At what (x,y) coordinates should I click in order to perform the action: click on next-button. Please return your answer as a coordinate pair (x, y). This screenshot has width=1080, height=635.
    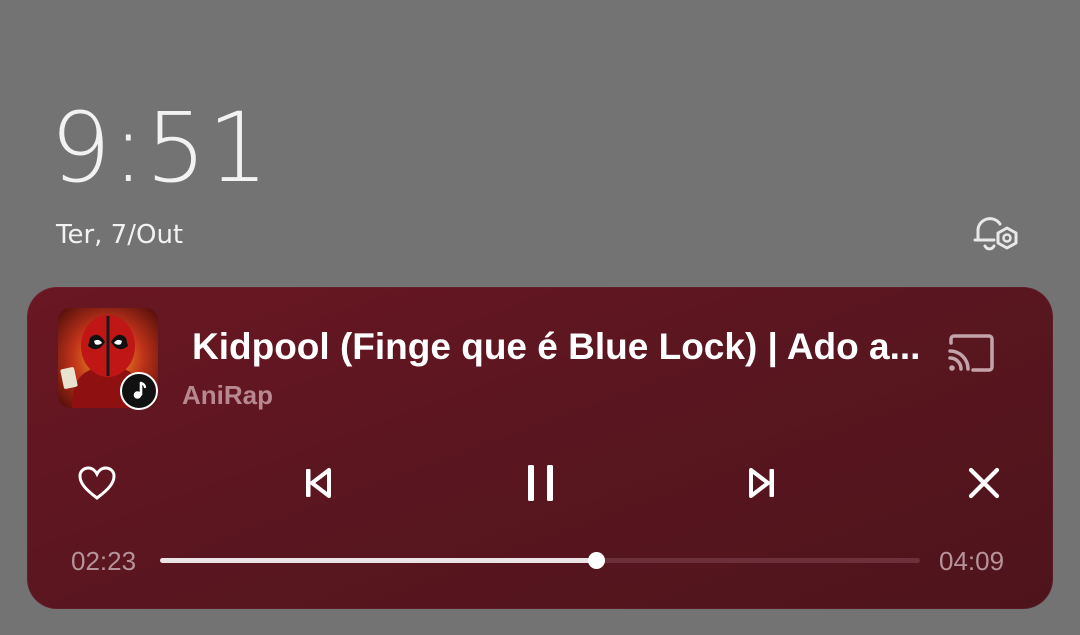
    Looking at the image, I should click on (762, 483).